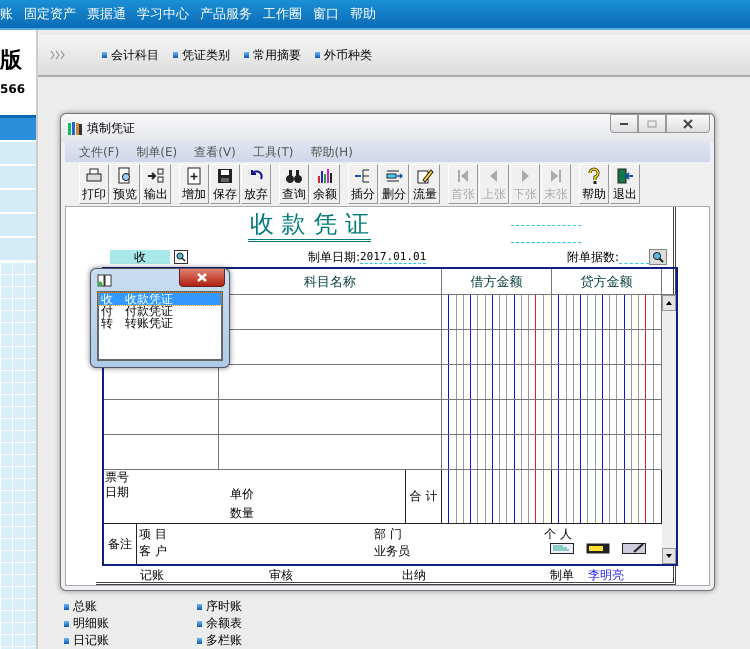 This screenshot has width=750, height=649. What do you see at coordinates (592, 257) in the screenshot?
I see `attachments-label: 附单据数:` at bounding box center [592, 257].